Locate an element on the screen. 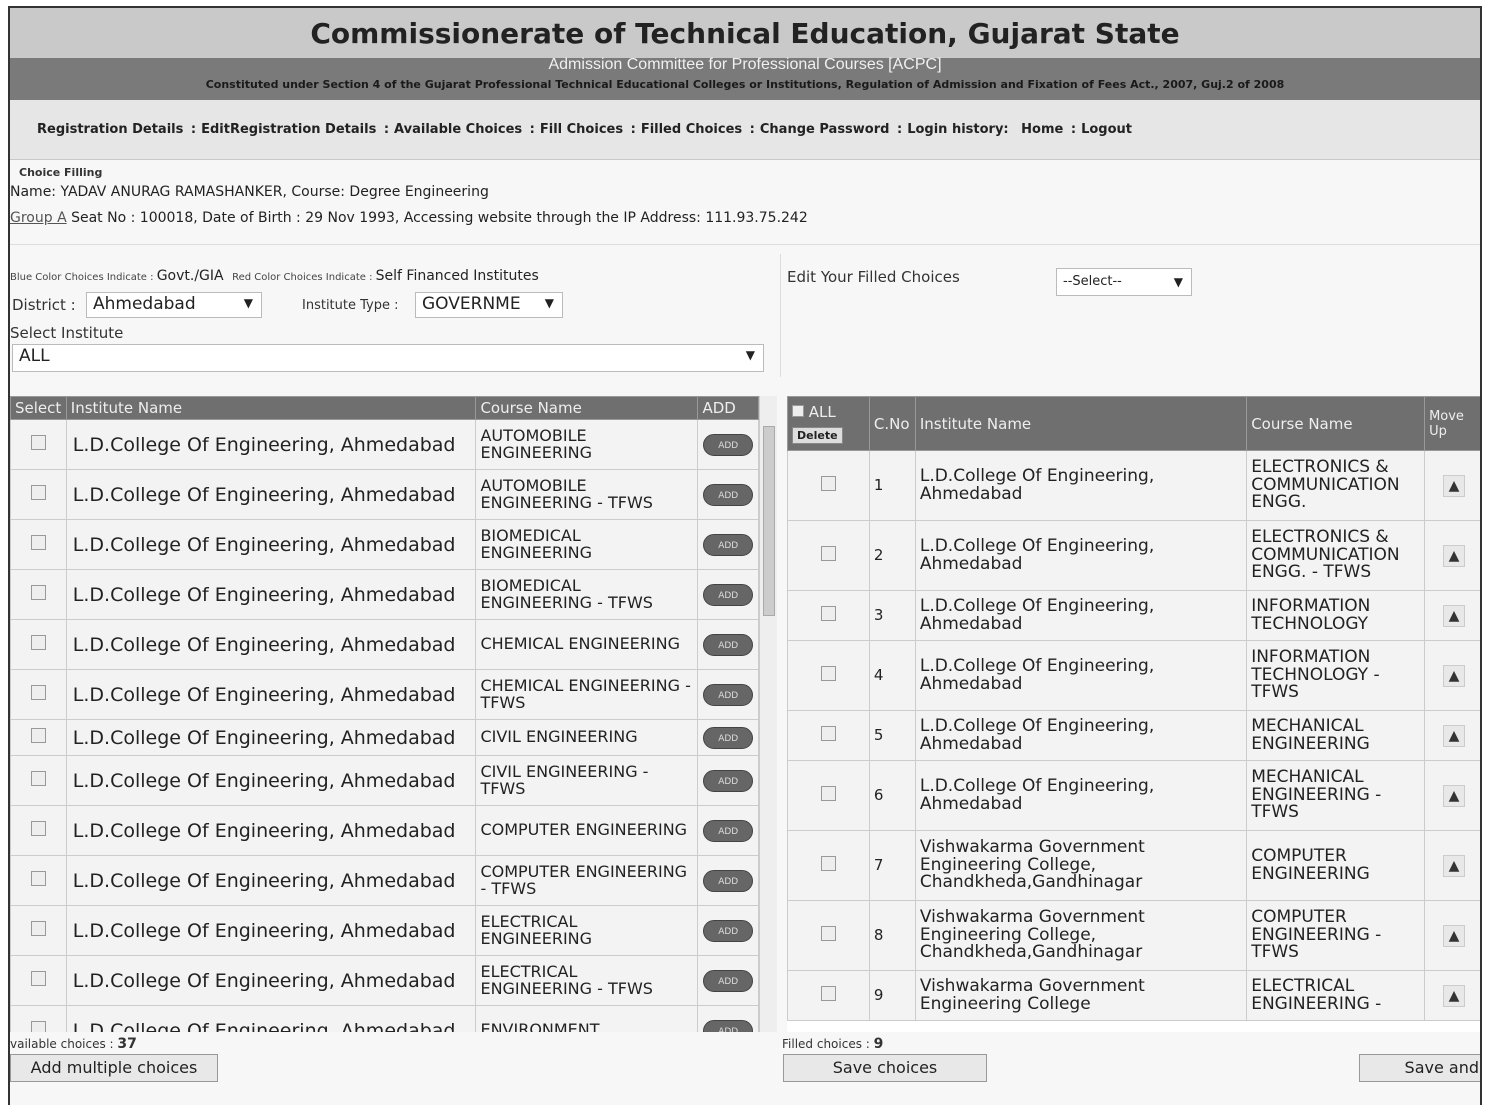 This screenshot has width=1489, height=1105. institute-type-select: GOVERNME ▼ is located at coordinates (489, 305).